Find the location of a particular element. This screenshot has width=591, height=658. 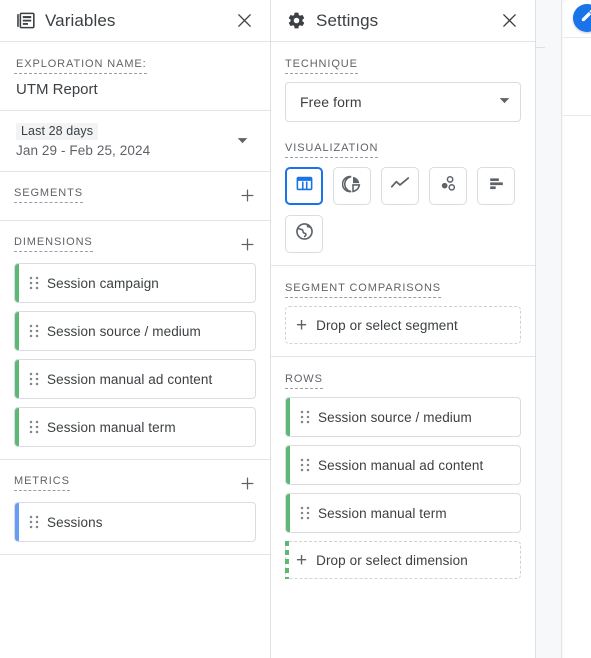

table-icon is located at coordinates (304, 186).